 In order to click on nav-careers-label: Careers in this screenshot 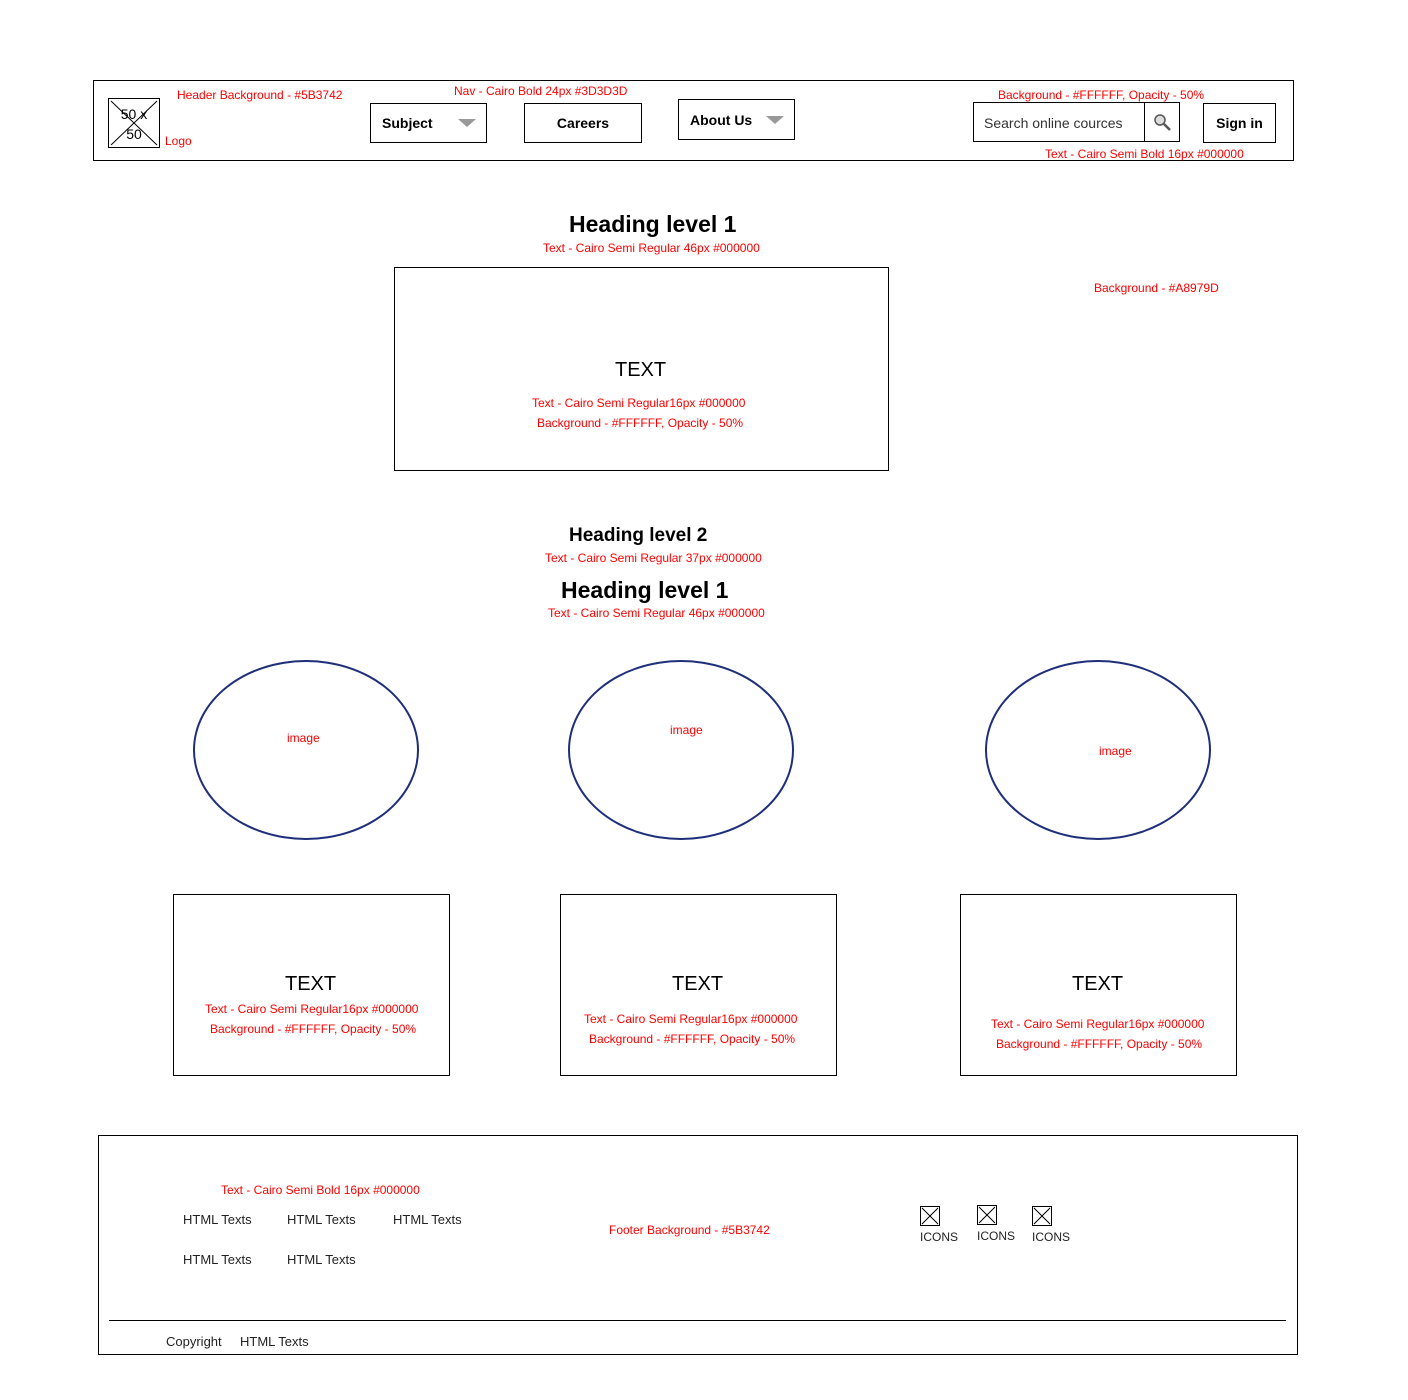, I will do `click(583, 123)`.